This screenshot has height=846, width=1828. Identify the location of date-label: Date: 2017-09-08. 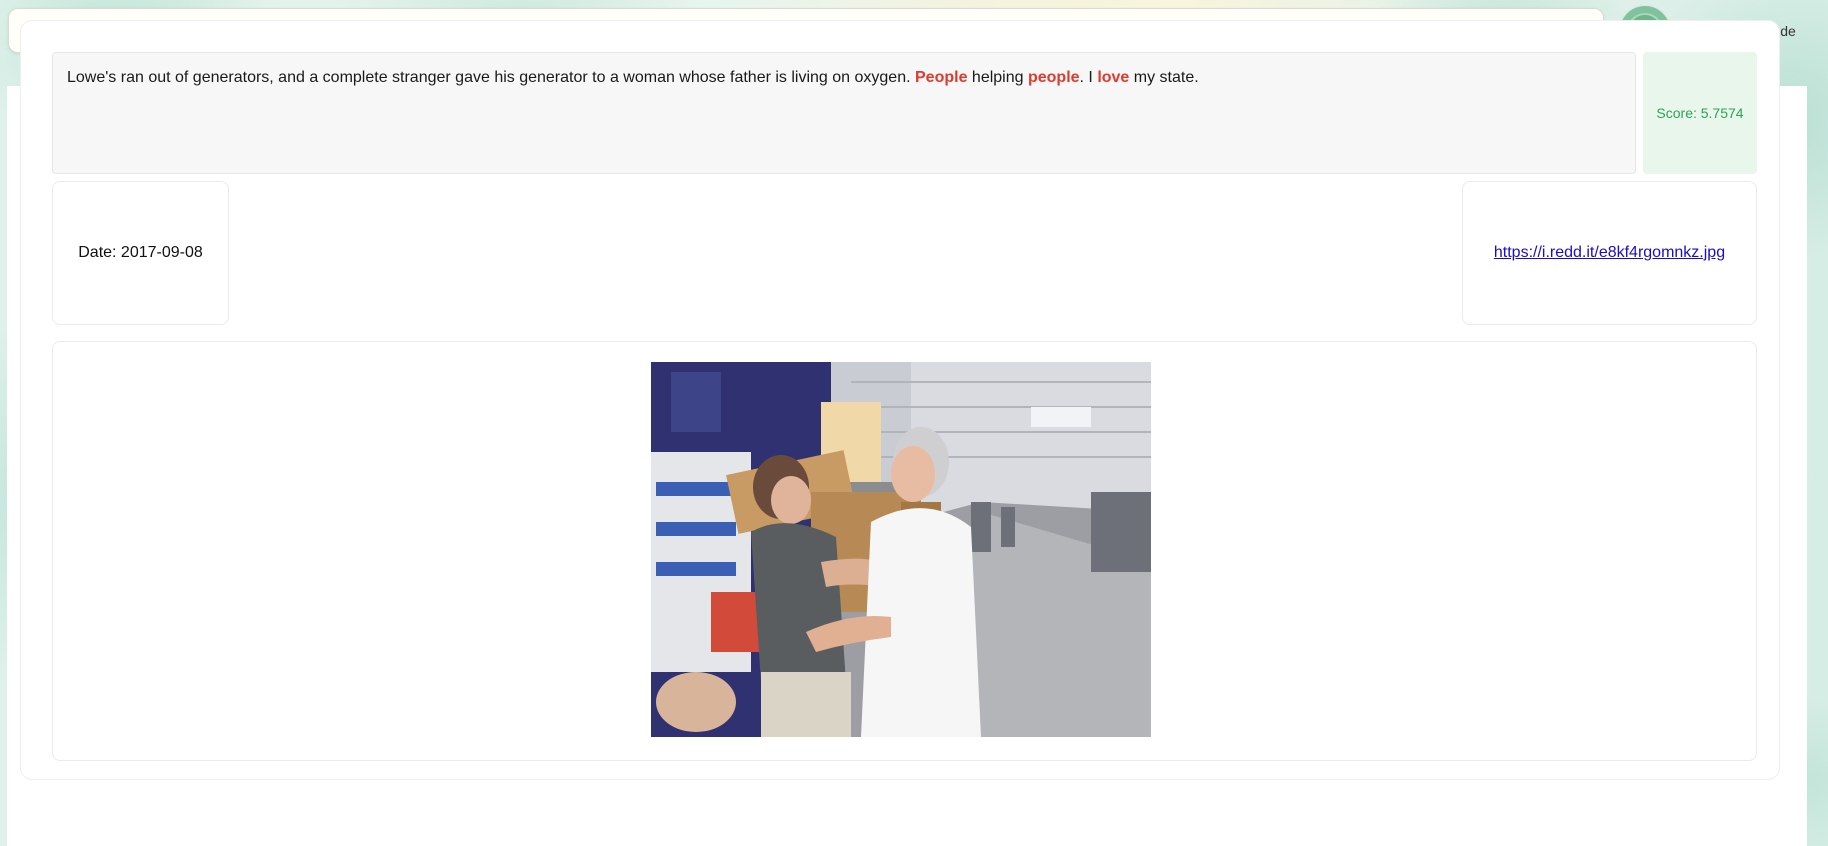
(140, 253).